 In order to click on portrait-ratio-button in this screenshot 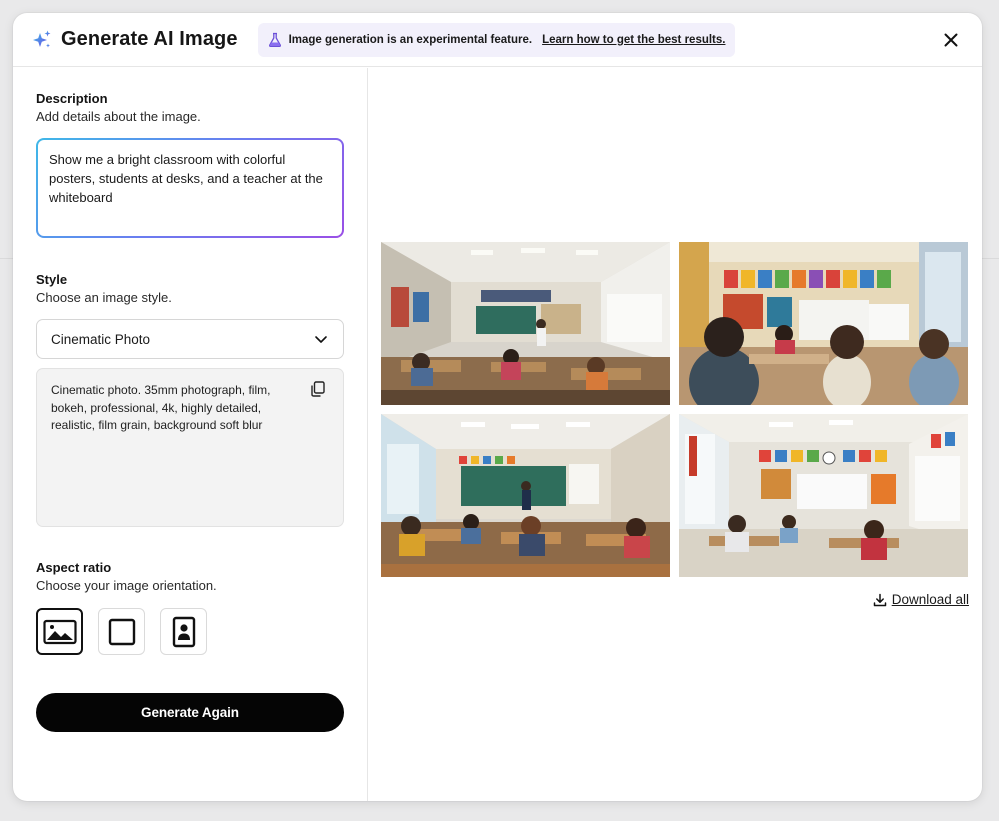, I will do `click(183, 631)`.